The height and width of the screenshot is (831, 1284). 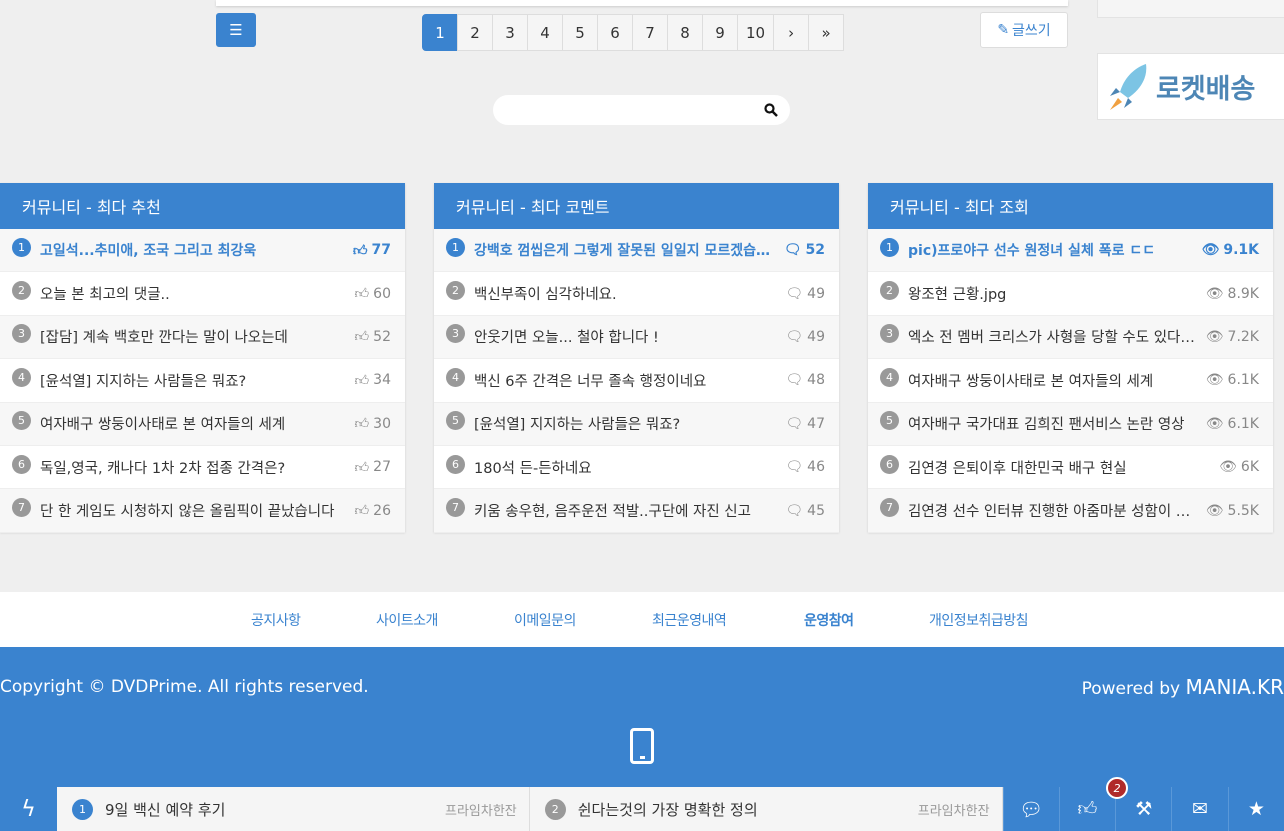 I want to click on item-title: 백신부족이 심각하네요., so click(x=624, y=293).